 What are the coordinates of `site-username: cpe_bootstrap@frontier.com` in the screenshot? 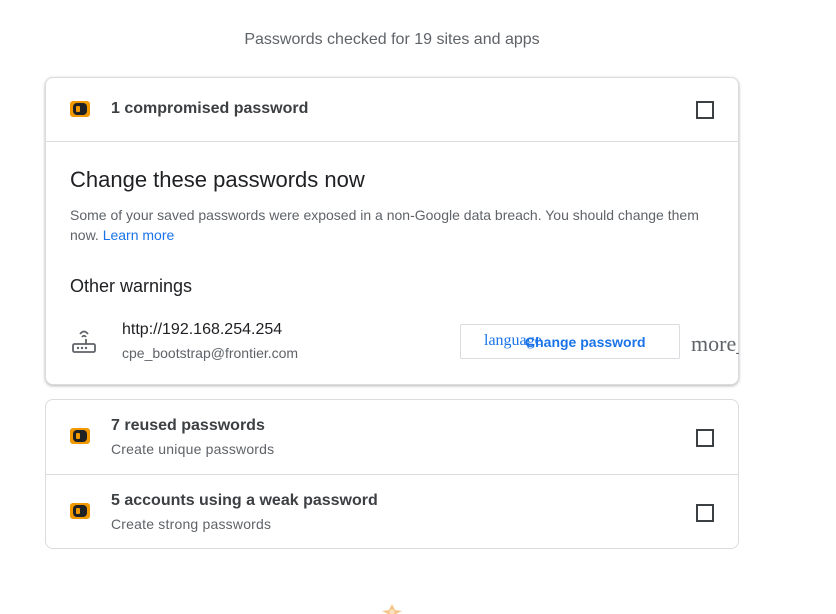 It's located at (210, 353).